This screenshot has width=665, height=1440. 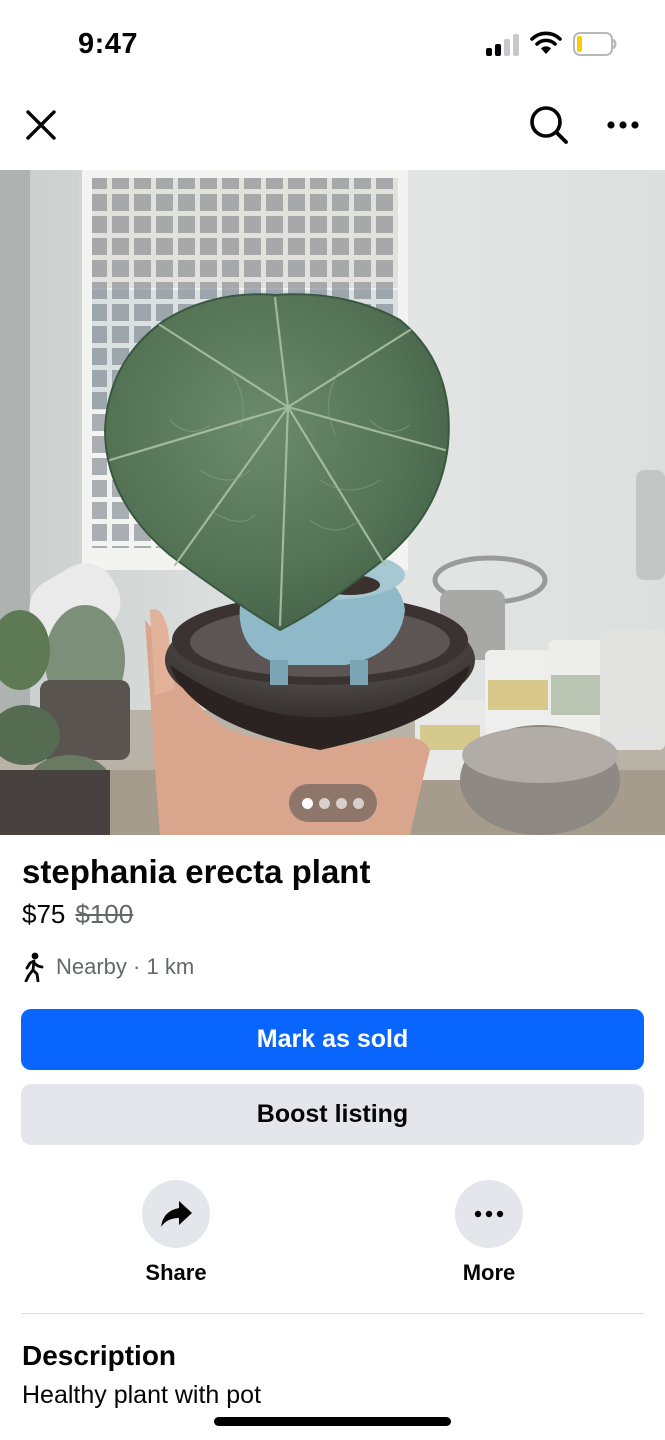 I want to click on battery-low-icon, so click(x=595, y=44).